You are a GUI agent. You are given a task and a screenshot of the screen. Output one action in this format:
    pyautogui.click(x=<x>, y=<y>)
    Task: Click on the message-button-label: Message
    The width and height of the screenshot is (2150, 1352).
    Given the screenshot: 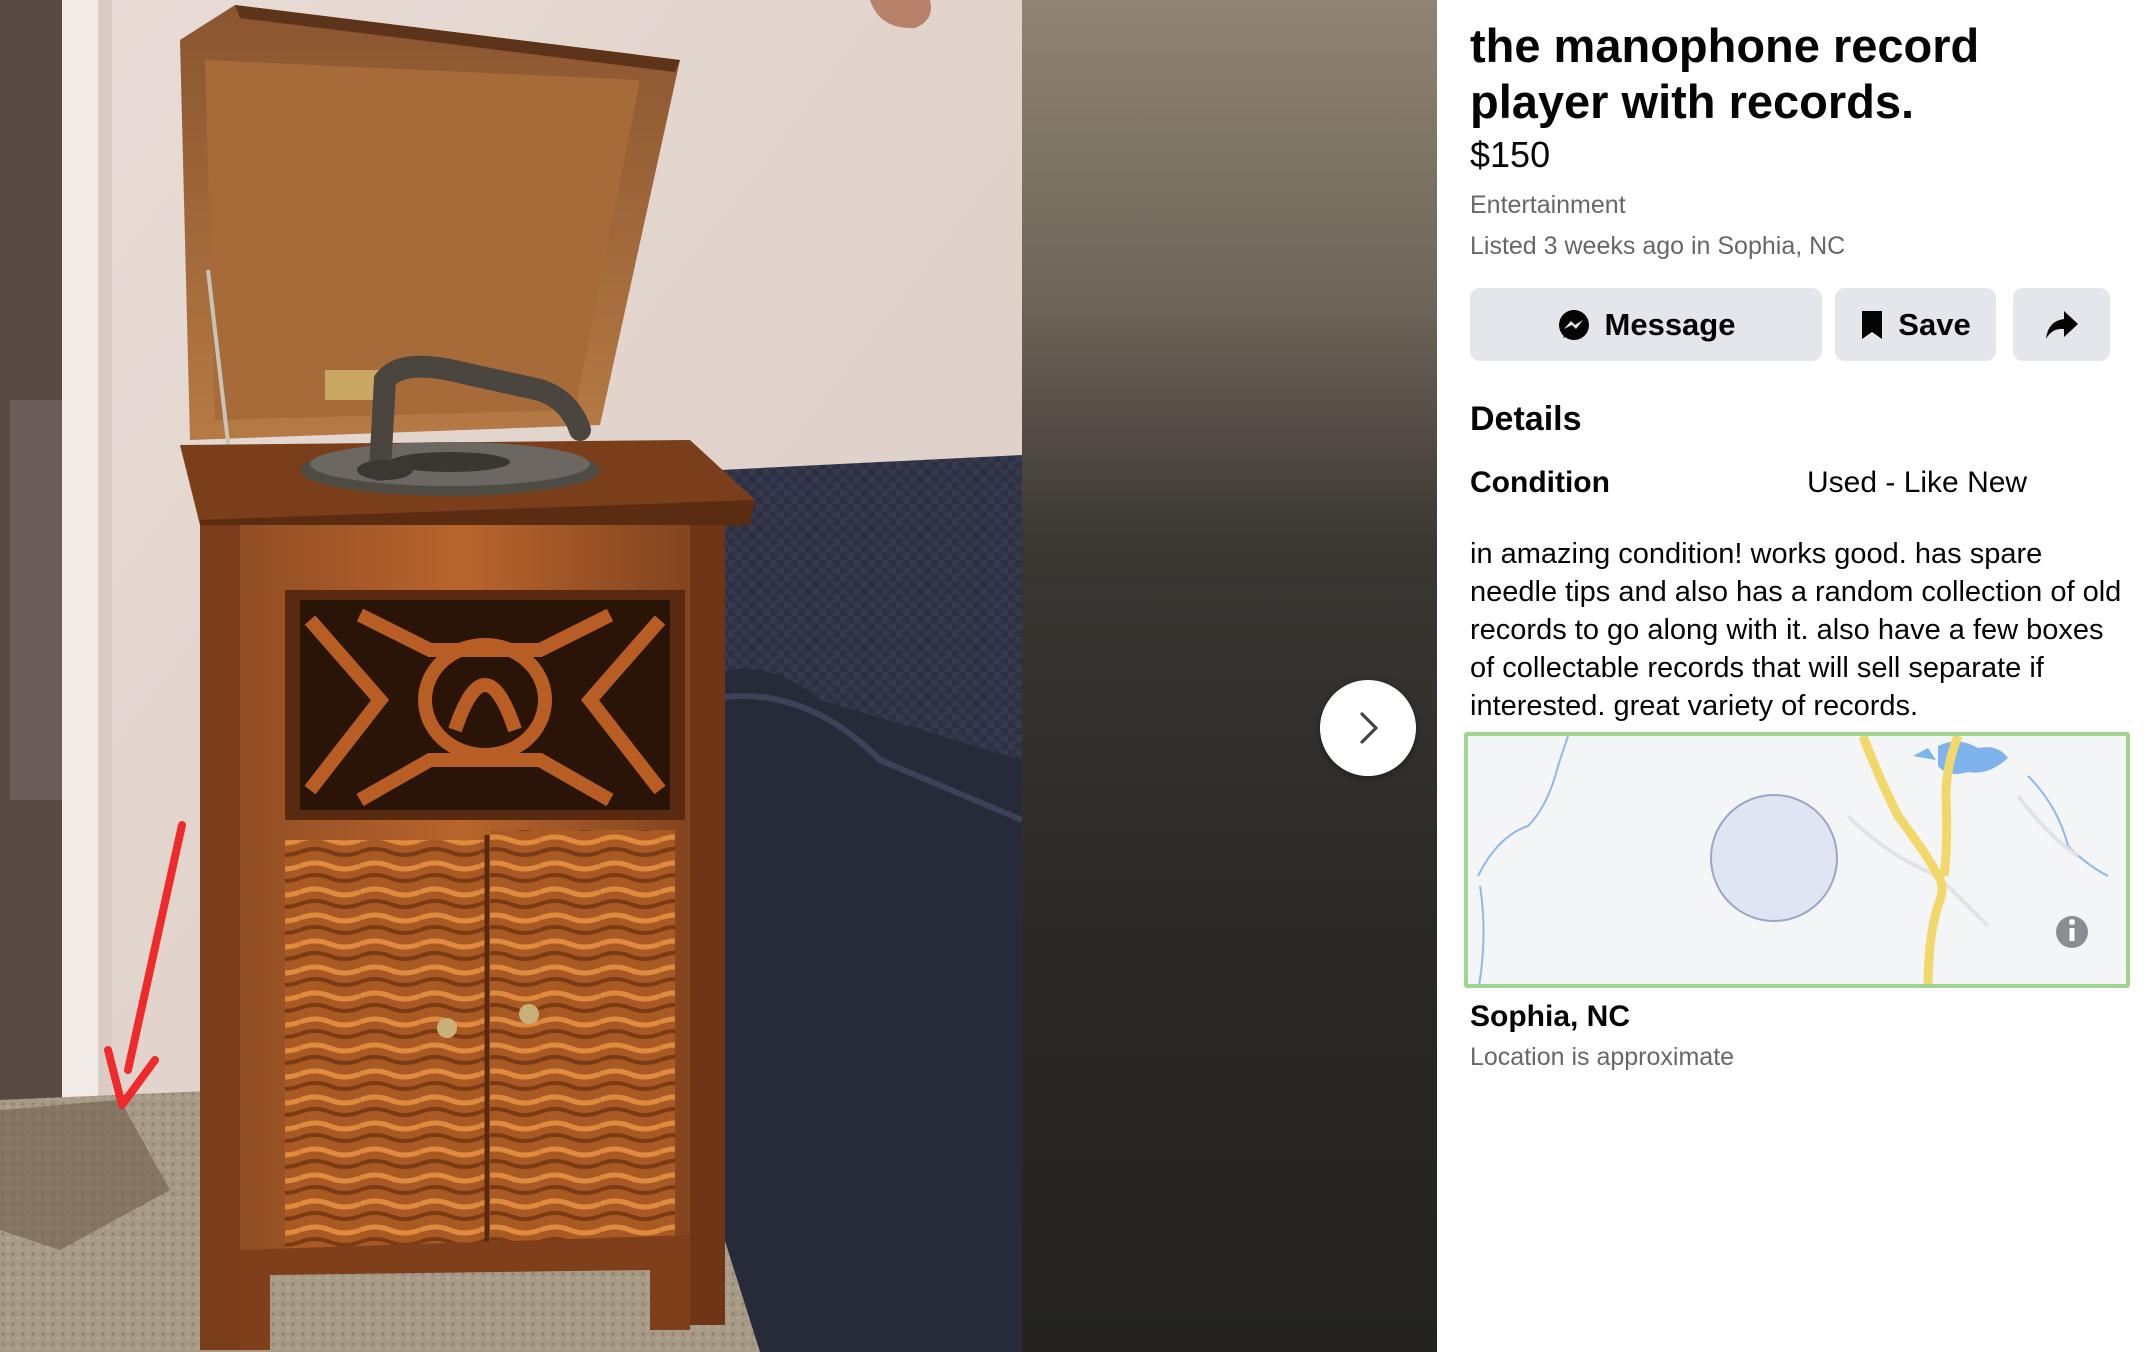 What is the action you would take?
    pyautogui.click(x=1670, y=324)
    